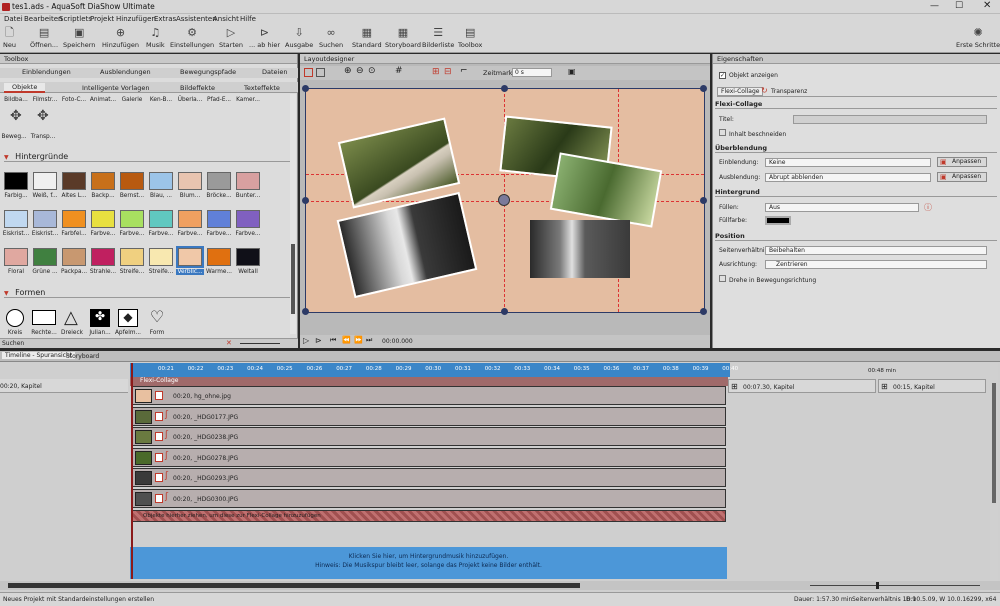  Describe the element at coordinates (208, 72) in the screenshot. I see `tab-bewegungspfade: Bewegungspfade` at that location.